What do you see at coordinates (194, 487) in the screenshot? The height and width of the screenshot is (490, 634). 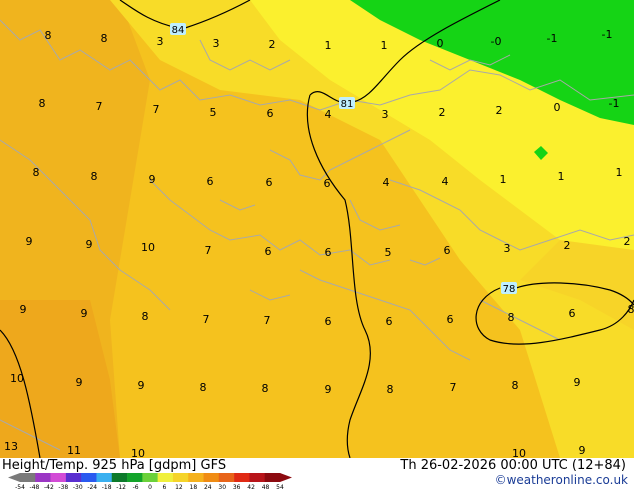 I see `color-scale-tick: 18` at bounding box center [194, 487].